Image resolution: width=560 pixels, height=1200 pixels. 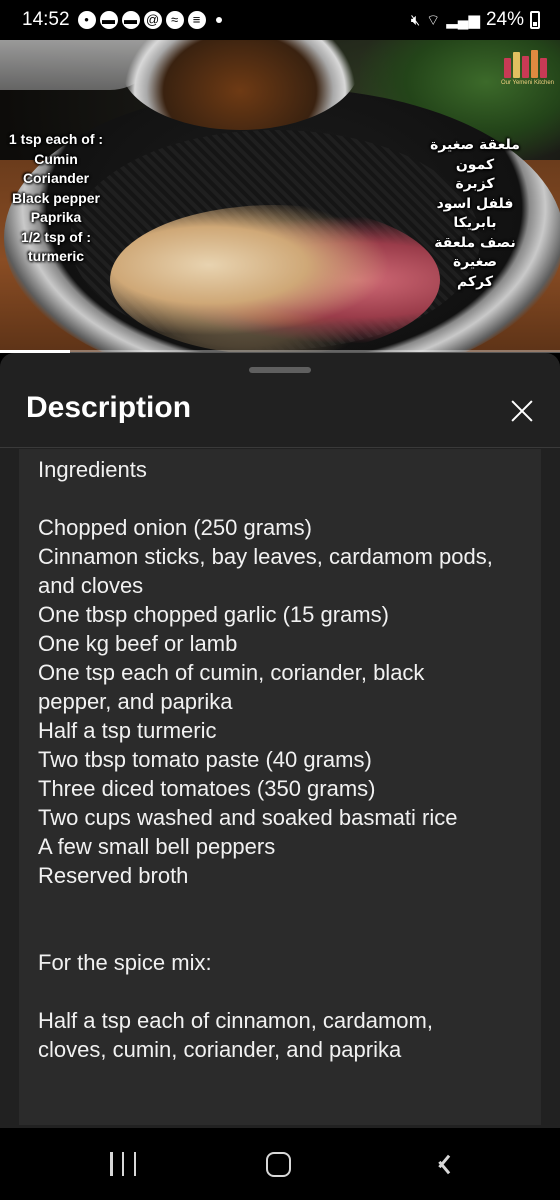 What do you see at coordinates (475, 203) in the screenshot?
I see `caption-ar-line: فلفل اسود` at bounding box center [475, 203].